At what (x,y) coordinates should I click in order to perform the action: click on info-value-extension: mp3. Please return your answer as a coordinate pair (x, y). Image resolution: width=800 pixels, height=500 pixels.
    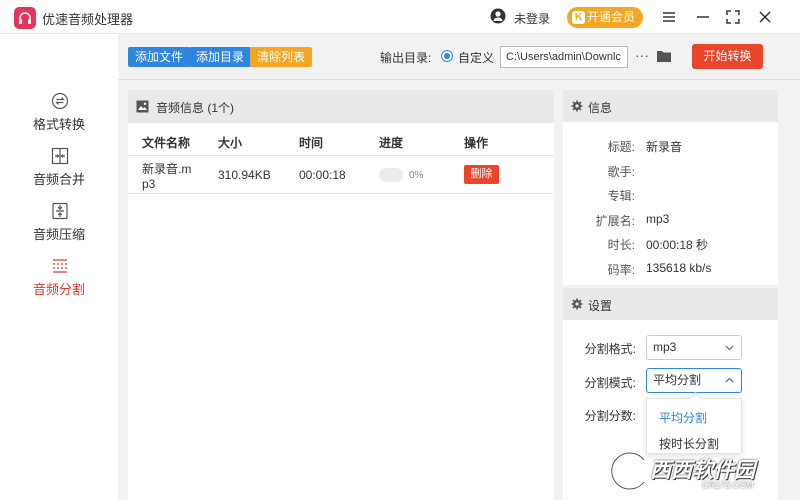
    Looking at the image, I should click on (658, 219).